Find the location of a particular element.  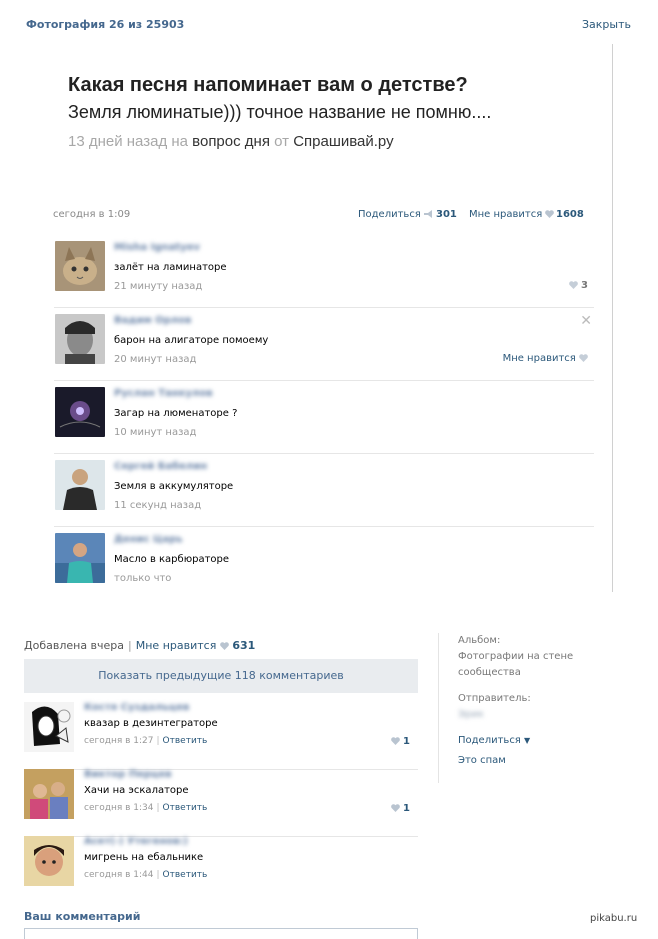

question-meta-link: вопрос дня is located at coordinates (231, 141).